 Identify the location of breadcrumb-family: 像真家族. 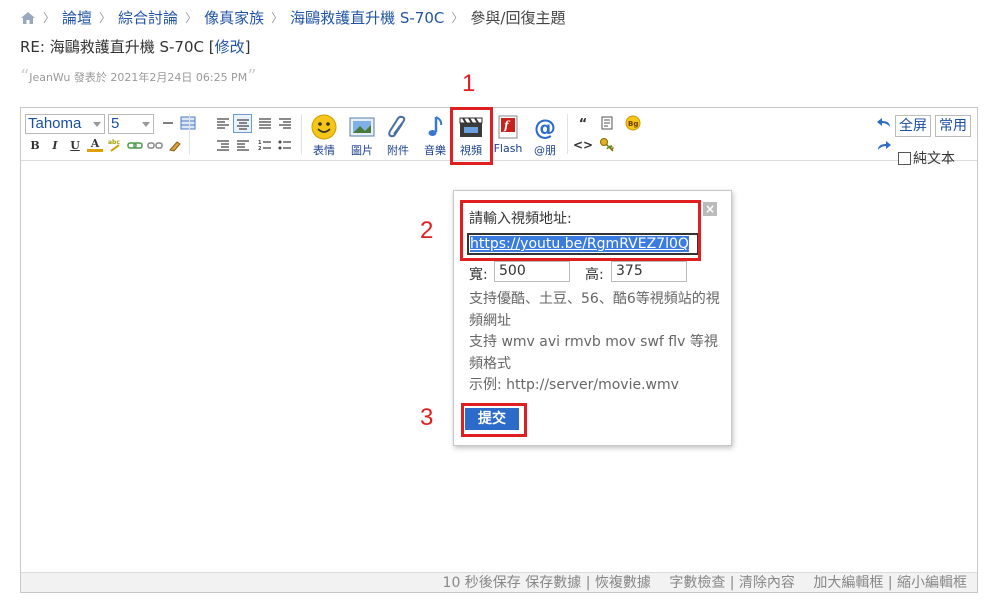
(234, 17).